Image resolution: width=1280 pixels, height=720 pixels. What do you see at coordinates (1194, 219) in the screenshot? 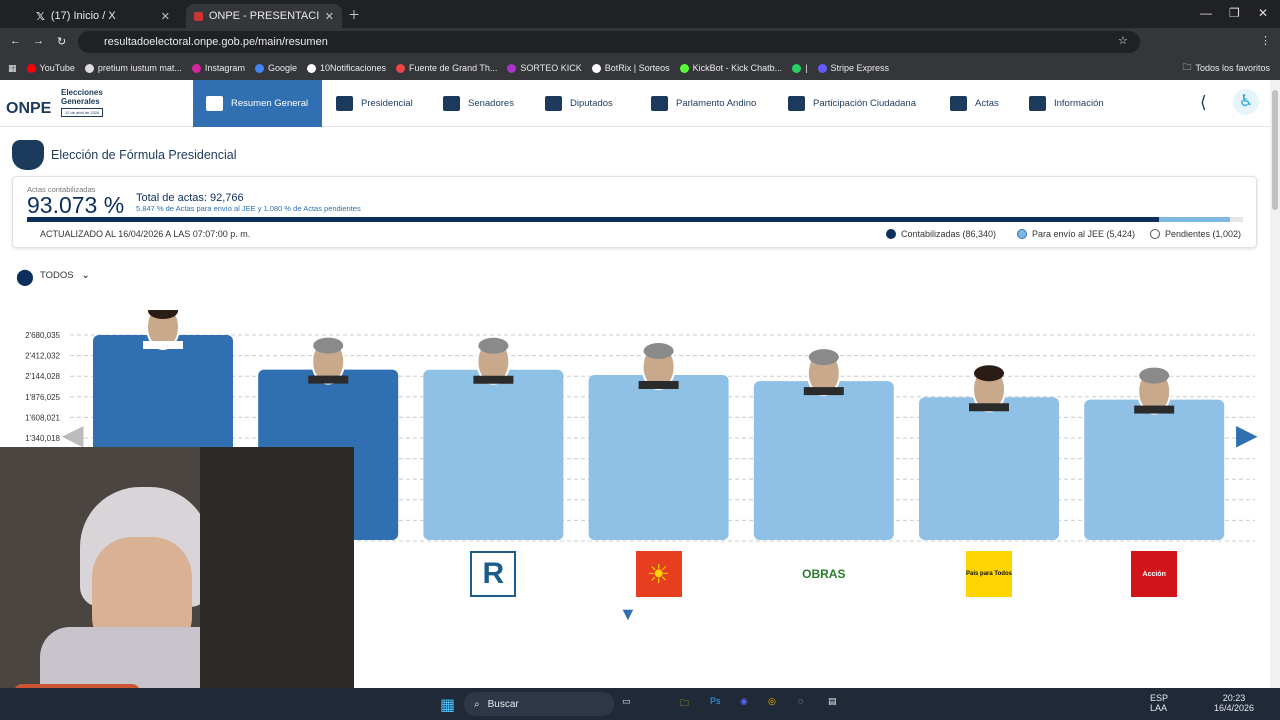
I see `progress-jee` at bounding box center [1194, 219].